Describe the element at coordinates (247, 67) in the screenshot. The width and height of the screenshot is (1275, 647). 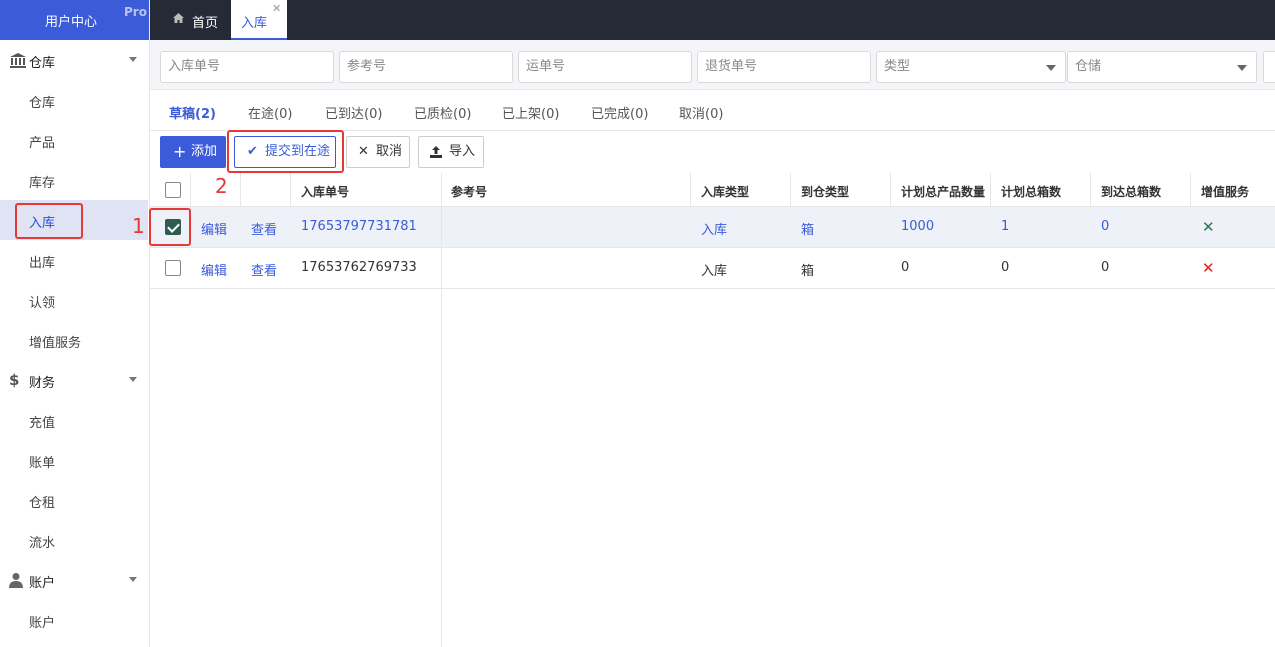
I see `inbound-no-input: 入库单号` at that location.